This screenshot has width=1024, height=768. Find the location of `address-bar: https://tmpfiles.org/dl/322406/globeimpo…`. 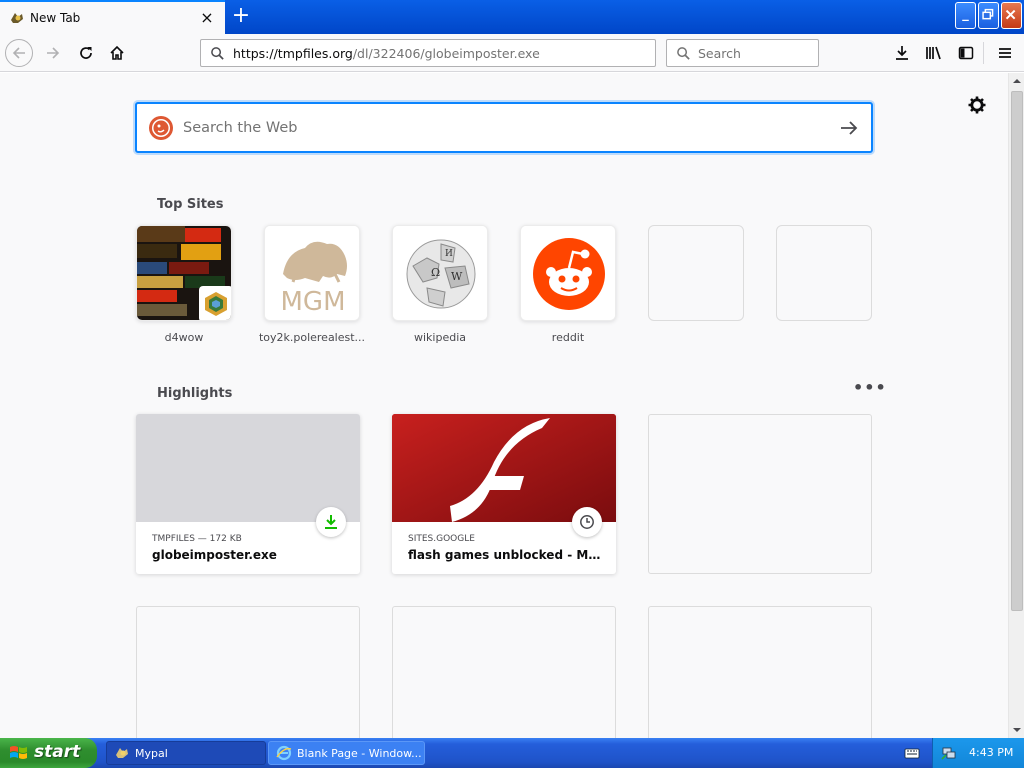

address-bar: https://tmpfiles.org/dl/322406/globeimpo… is located at coordinates (428, 53).